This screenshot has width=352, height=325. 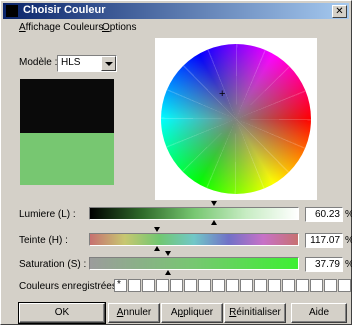 I want to click on lumiere-slider, so click(x=194, y=213).